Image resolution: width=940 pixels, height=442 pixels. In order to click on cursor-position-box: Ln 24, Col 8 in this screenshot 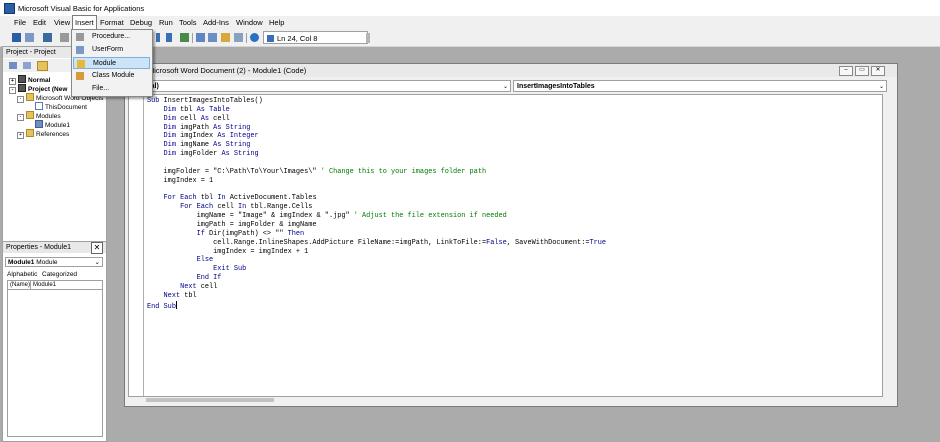, I will do `click(315, 37)`.